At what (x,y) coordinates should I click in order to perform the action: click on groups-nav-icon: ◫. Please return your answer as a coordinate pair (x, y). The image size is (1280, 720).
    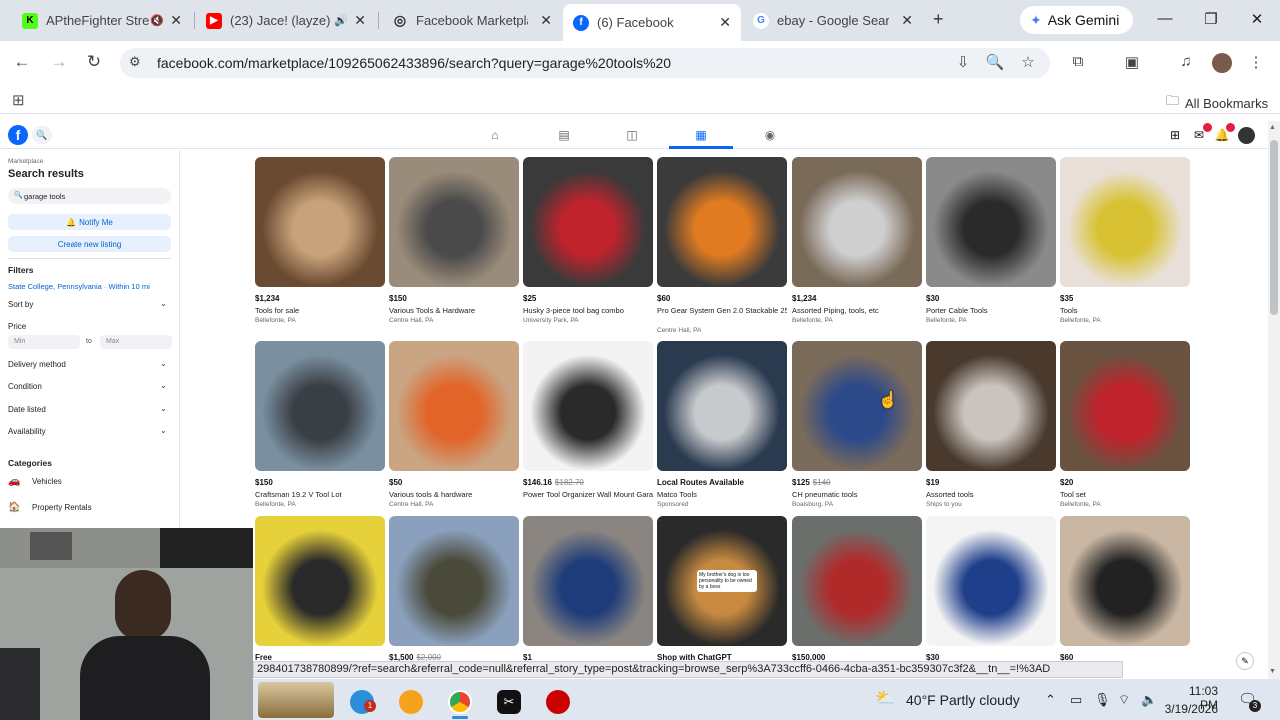
    Looking at the image, I should click on (632, 135).